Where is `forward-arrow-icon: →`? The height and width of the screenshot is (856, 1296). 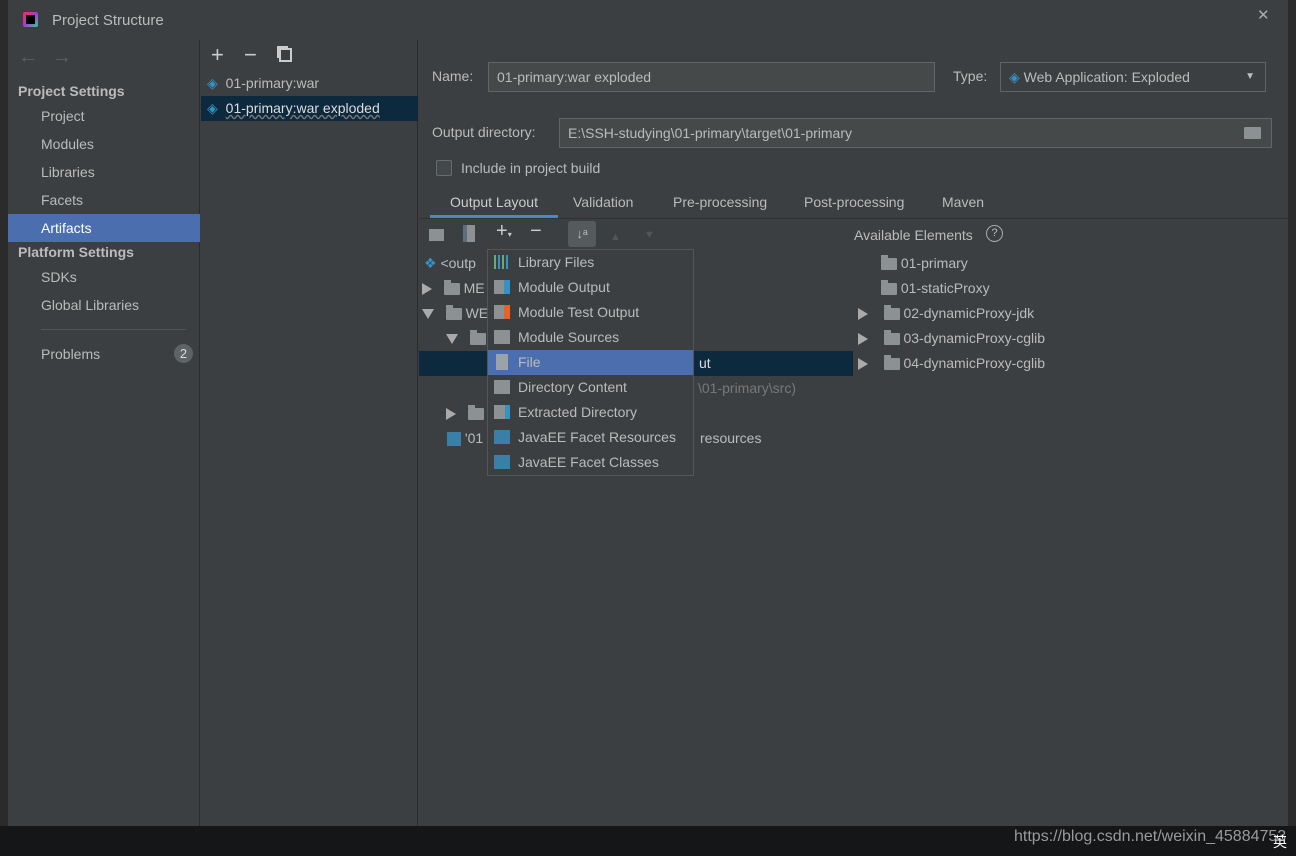 forward-arrow-icon: → is located at coordinates (62, 57).